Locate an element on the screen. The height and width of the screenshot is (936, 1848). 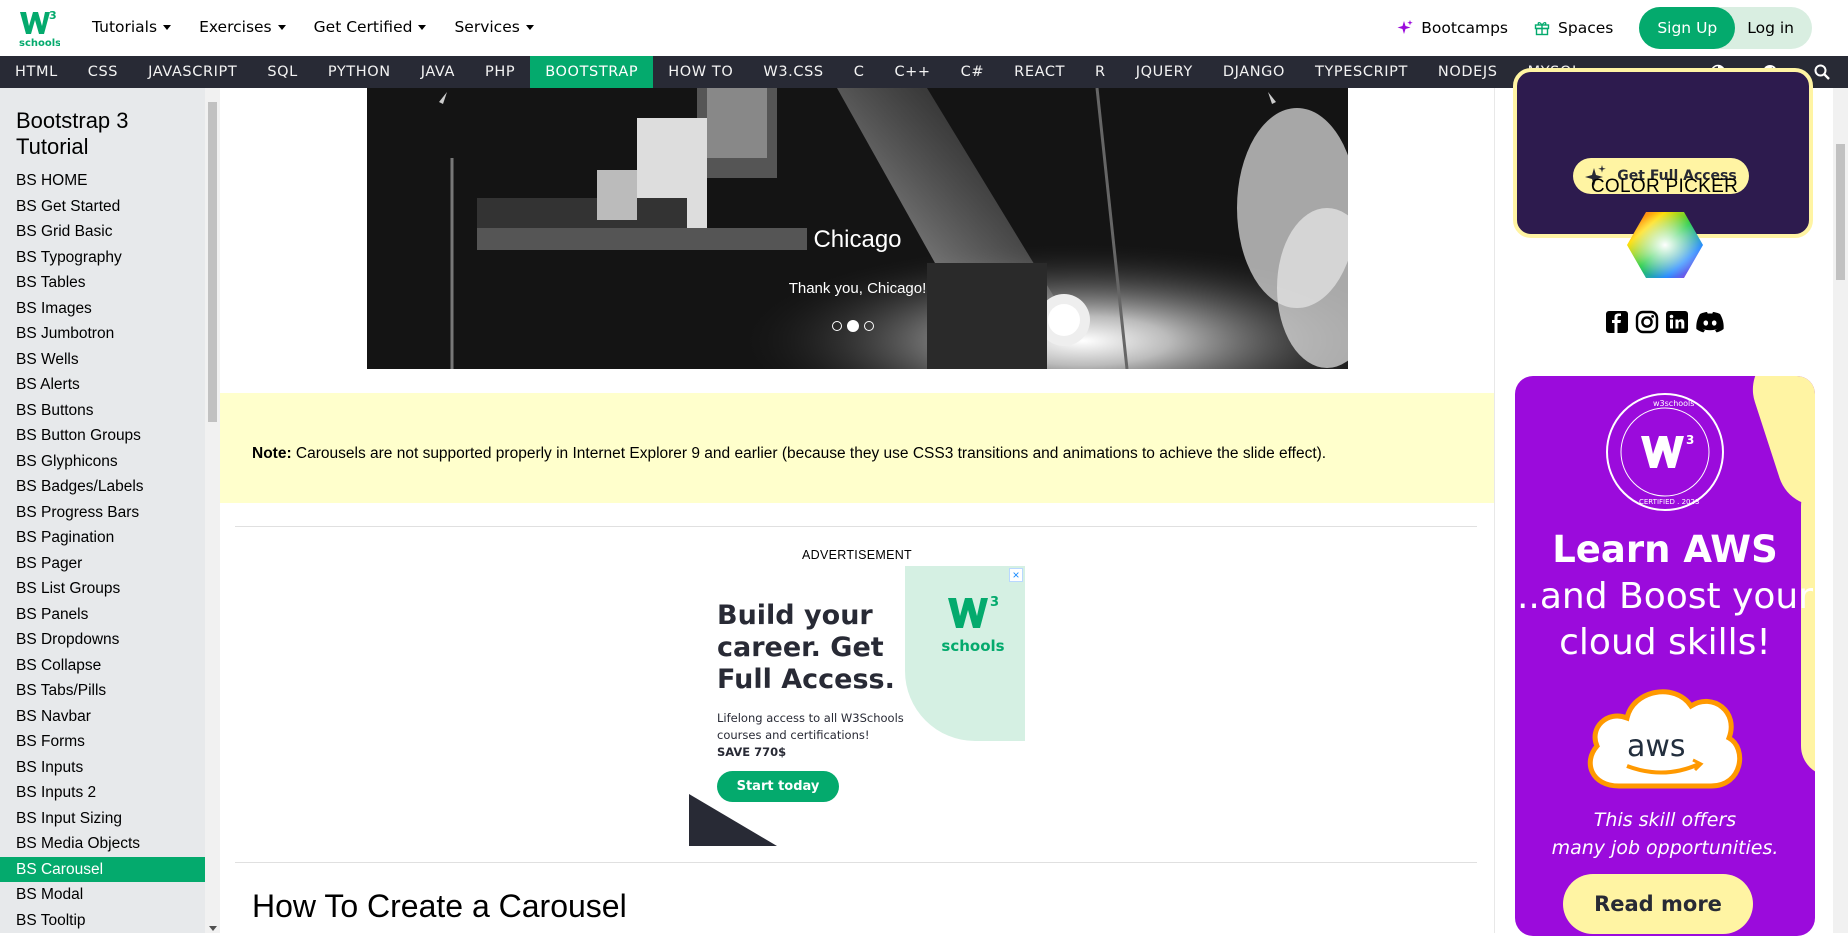
instagram-icon is located at coordinates (1647, 322).